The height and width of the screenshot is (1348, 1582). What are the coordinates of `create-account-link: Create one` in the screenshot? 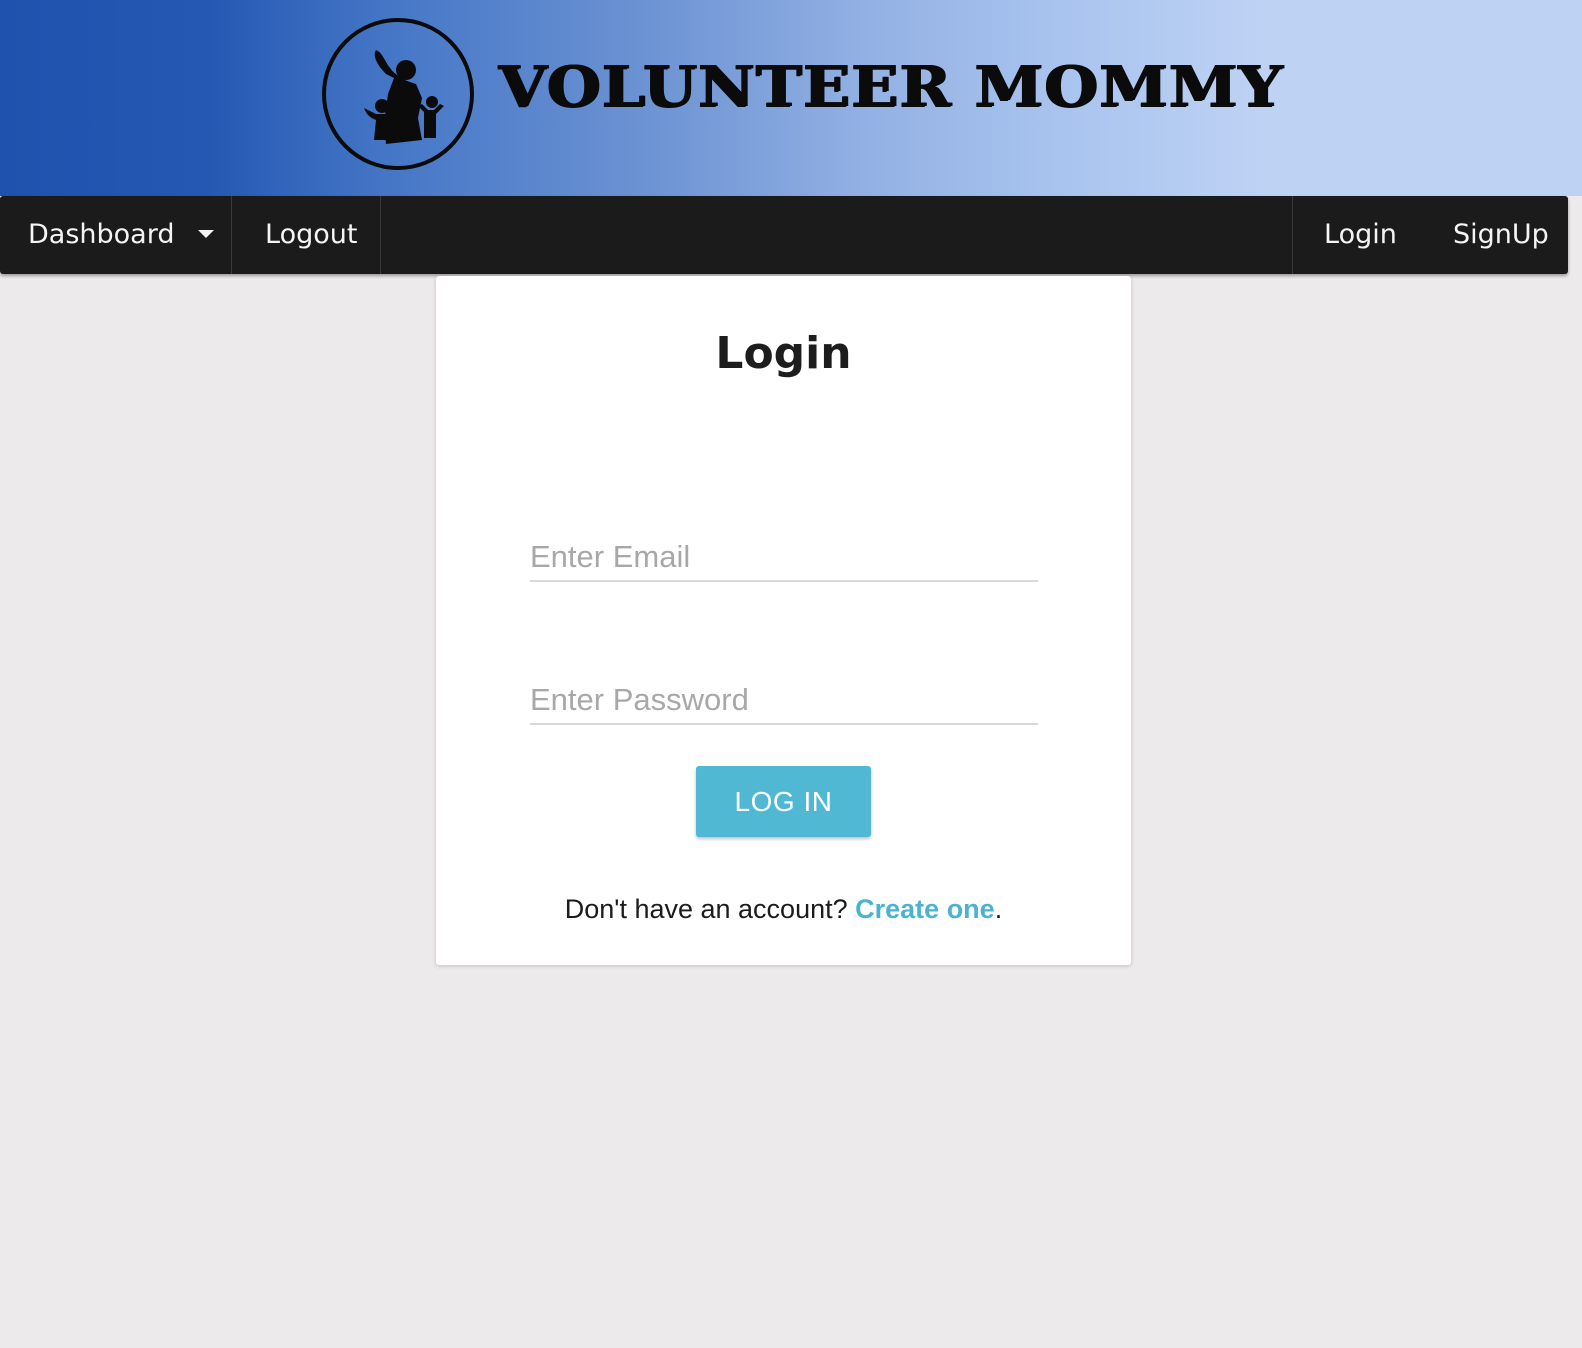 It's located at (925, 909).